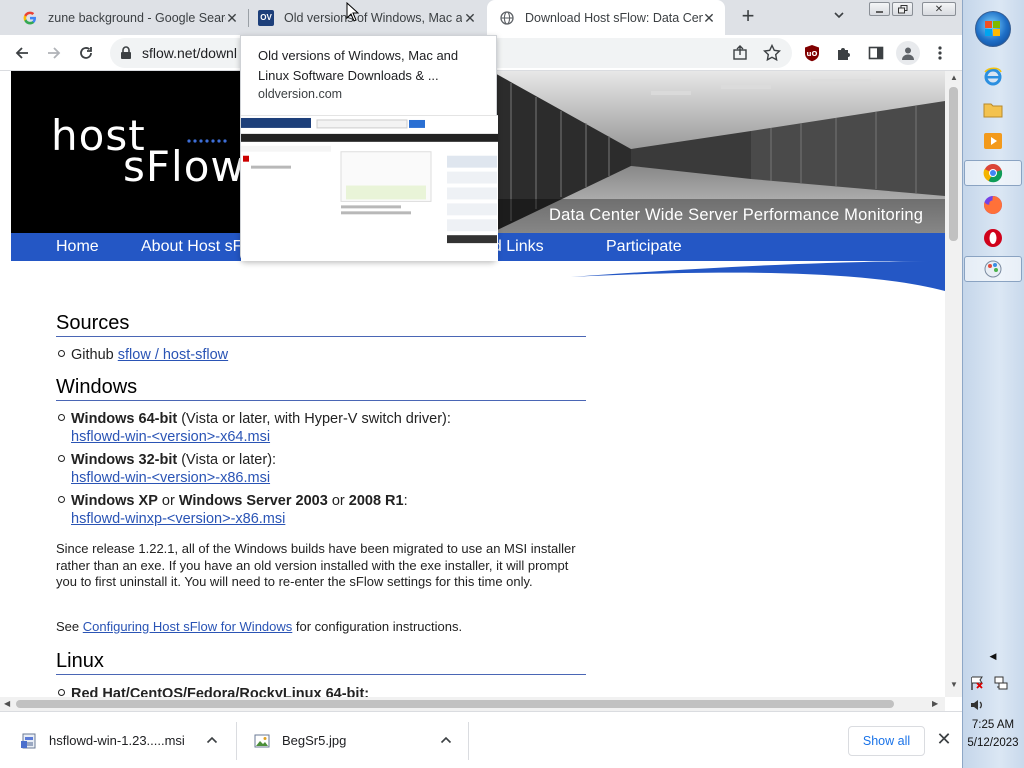  I want to click on win64-title: Windows 64-bit, so click(124, 419).